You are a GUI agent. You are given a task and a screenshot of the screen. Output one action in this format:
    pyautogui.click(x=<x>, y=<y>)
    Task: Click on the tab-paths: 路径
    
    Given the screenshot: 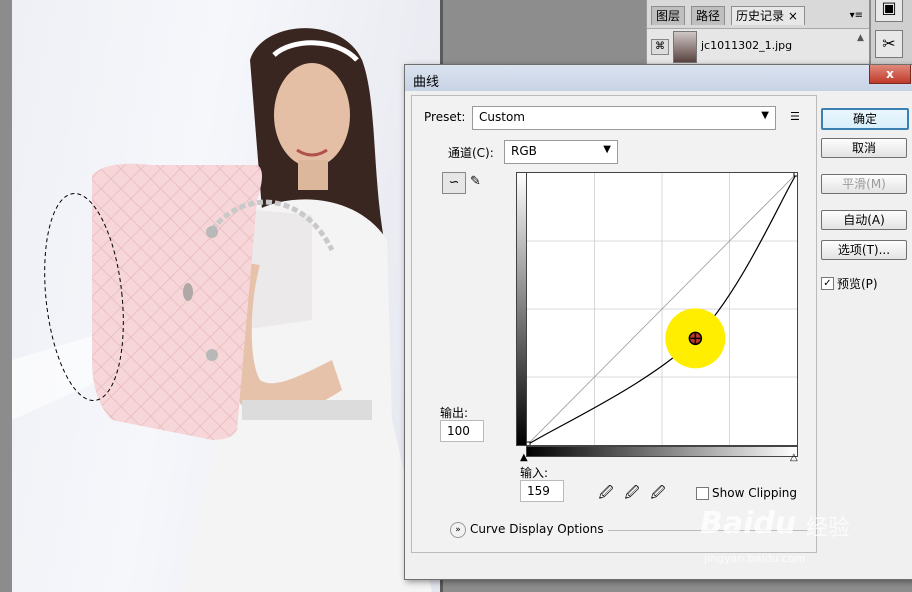 What is the action you would take?
    pyautogui.click(x=708, y=15)
    